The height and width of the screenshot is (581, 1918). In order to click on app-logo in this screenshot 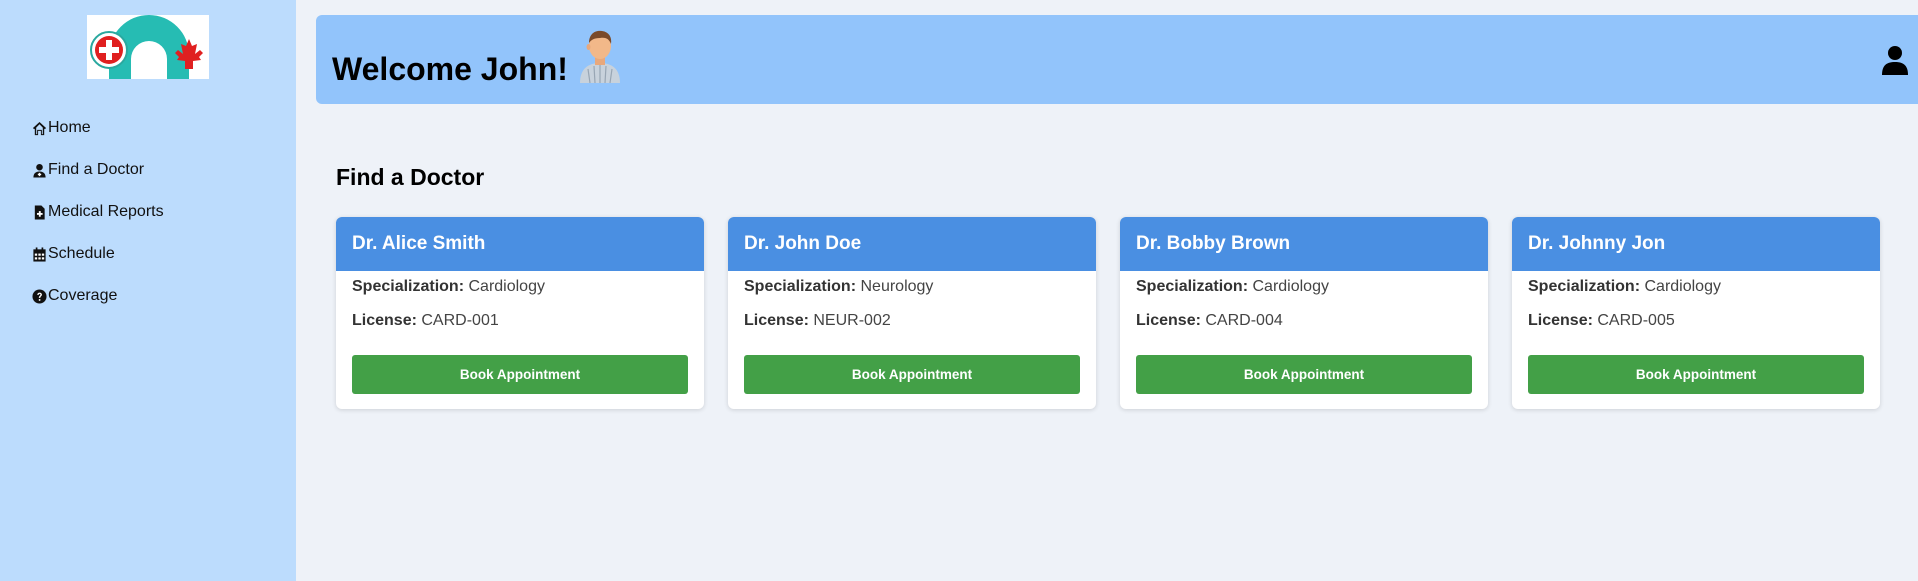, I will do `click(148, 47)`.